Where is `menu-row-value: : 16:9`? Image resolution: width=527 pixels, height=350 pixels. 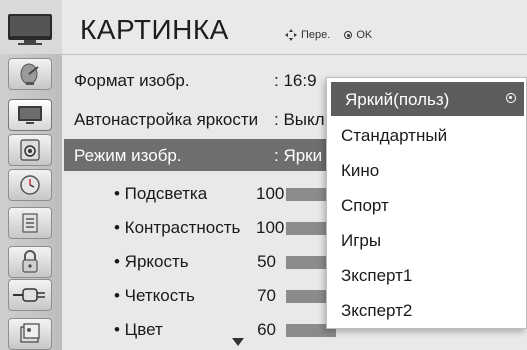
menu-row-value: : 16:9 is located at coordinates (295, 80).